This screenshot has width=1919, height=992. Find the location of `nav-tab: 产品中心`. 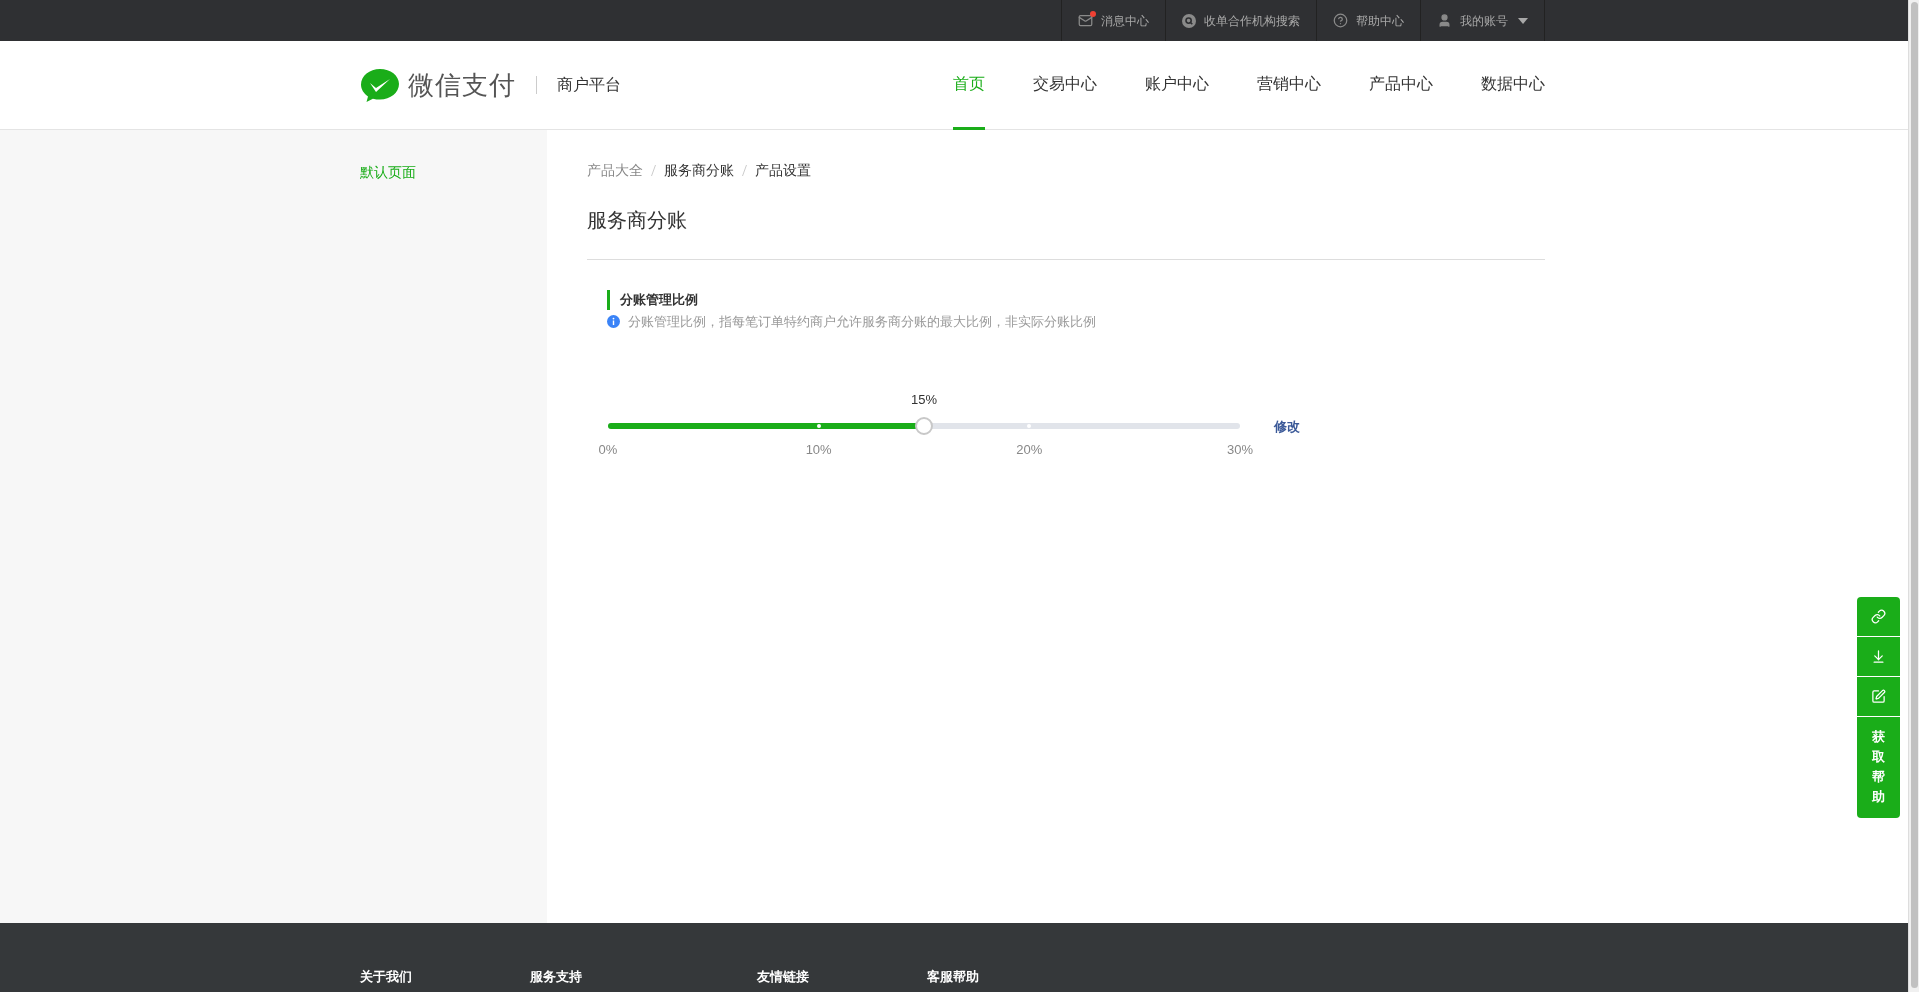

nav-tab: 产品中心 is located at coordinates (1401, 85).